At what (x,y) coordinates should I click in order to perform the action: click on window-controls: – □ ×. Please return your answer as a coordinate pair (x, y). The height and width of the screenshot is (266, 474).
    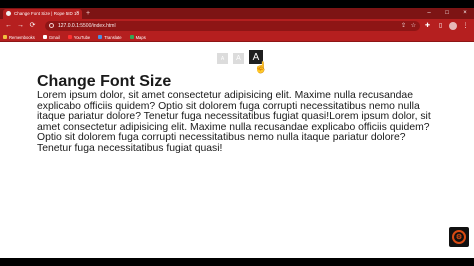
    Looking at the image, I should click on (447, 13).